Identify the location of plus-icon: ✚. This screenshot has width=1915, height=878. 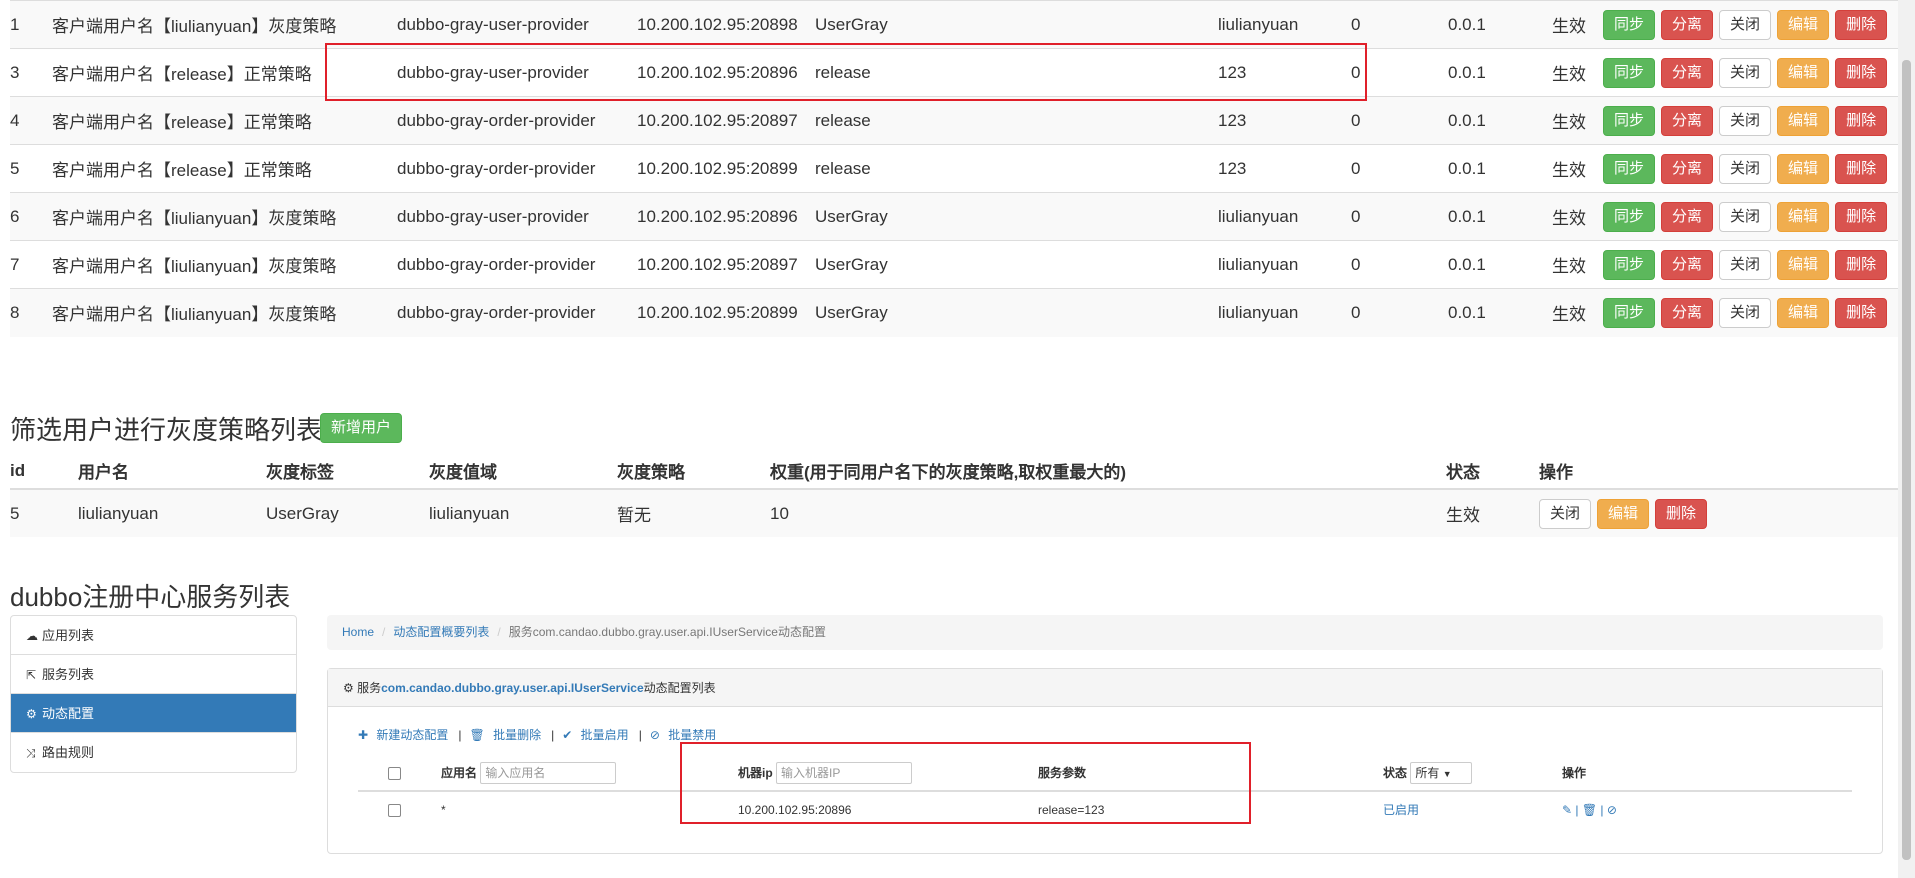
(363, 735).